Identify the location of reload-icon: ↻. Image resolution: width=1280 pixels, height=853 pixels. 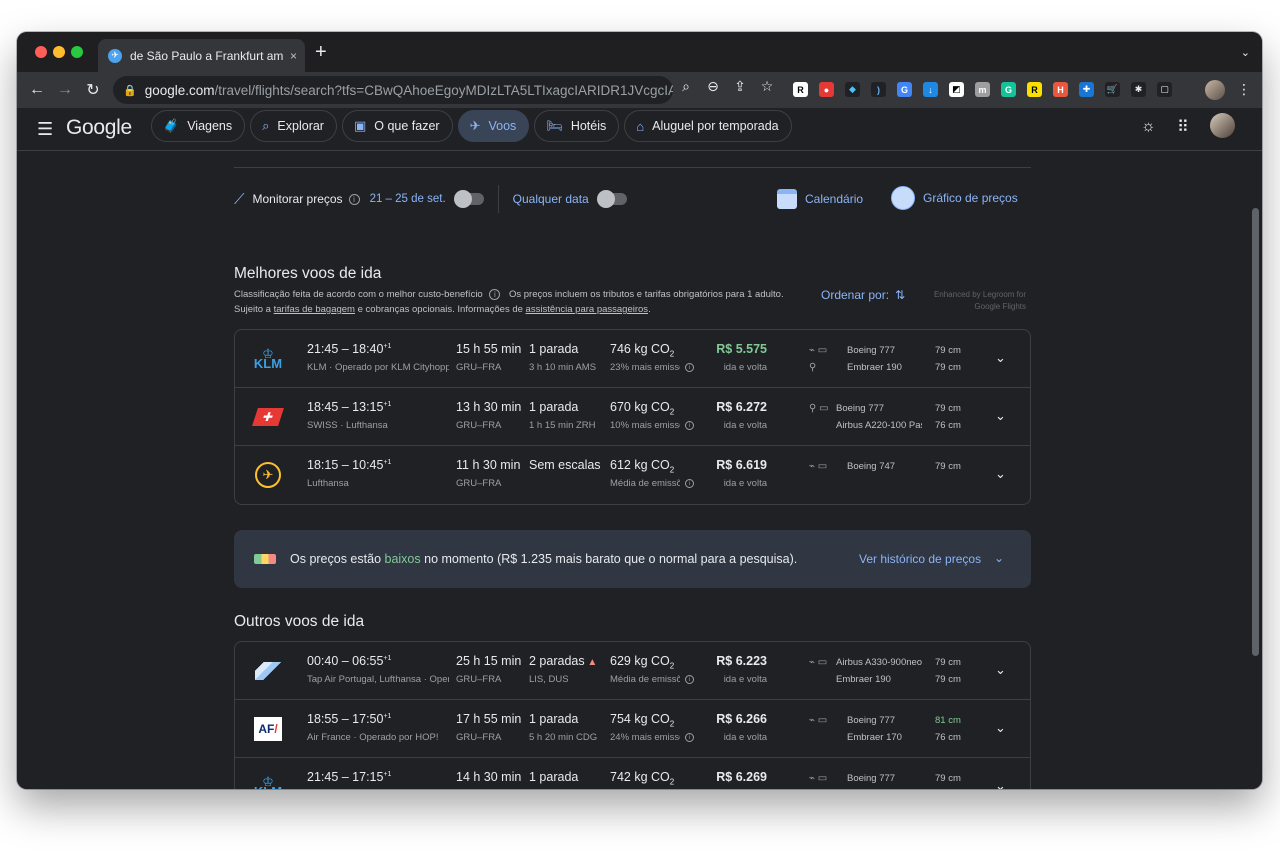
(93, 90).